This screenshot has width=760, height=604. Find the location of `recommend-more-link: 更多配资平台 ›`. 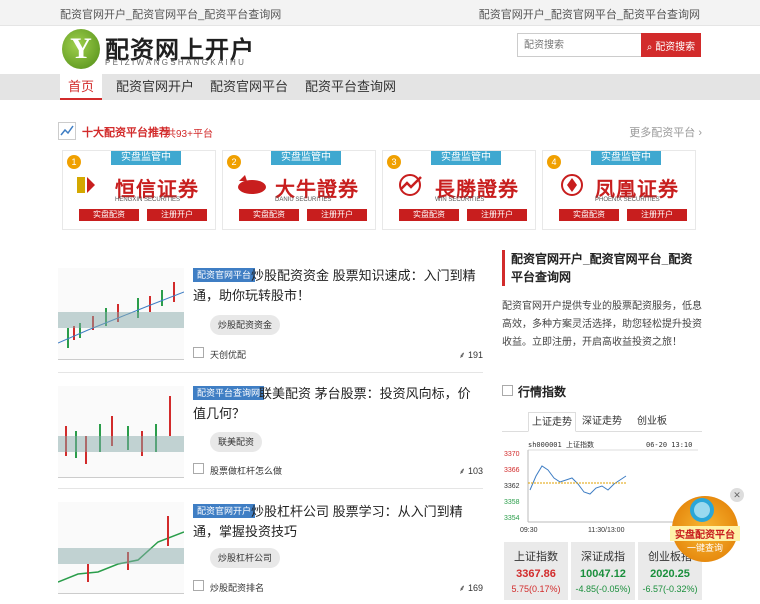

recommend-more-link: 更多配资平台 › is located at coordinates (665, 132).